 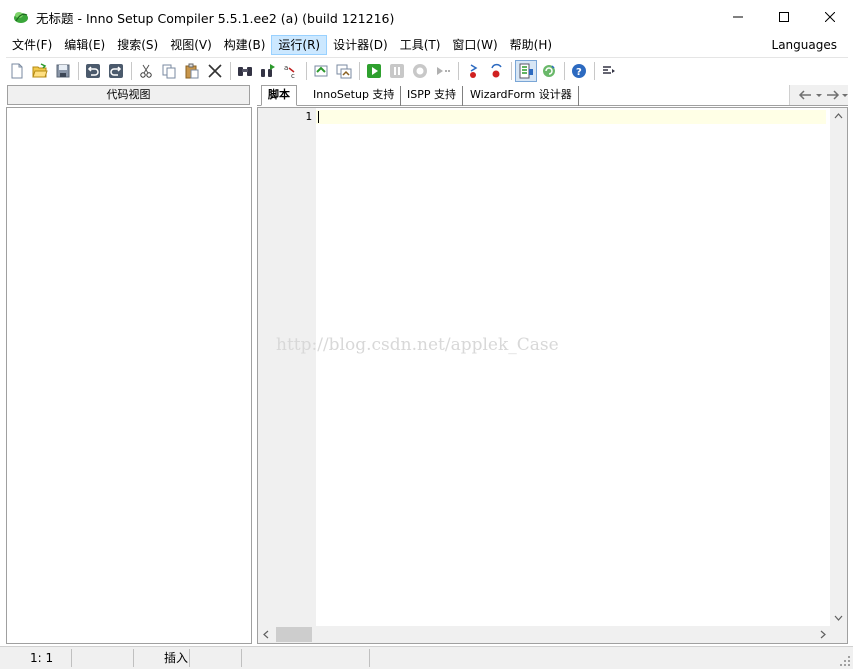 What do you see at coordinates (531, 45) in the screenshot?
I see `menu-help: 帮助(H)` at bounding box center [531, 45].